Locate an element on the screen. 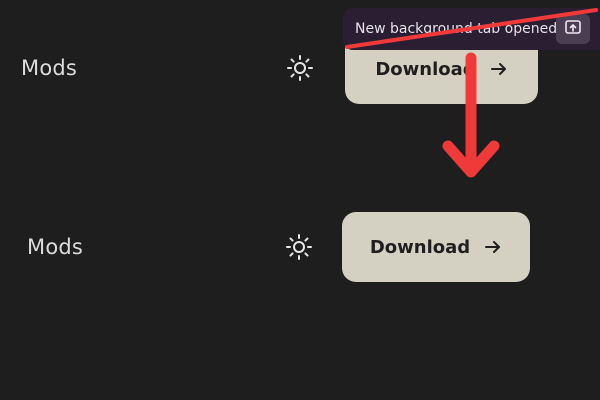 This screenshot has width=600, height=400. download-button: Download is located at coordinates (436, 247).